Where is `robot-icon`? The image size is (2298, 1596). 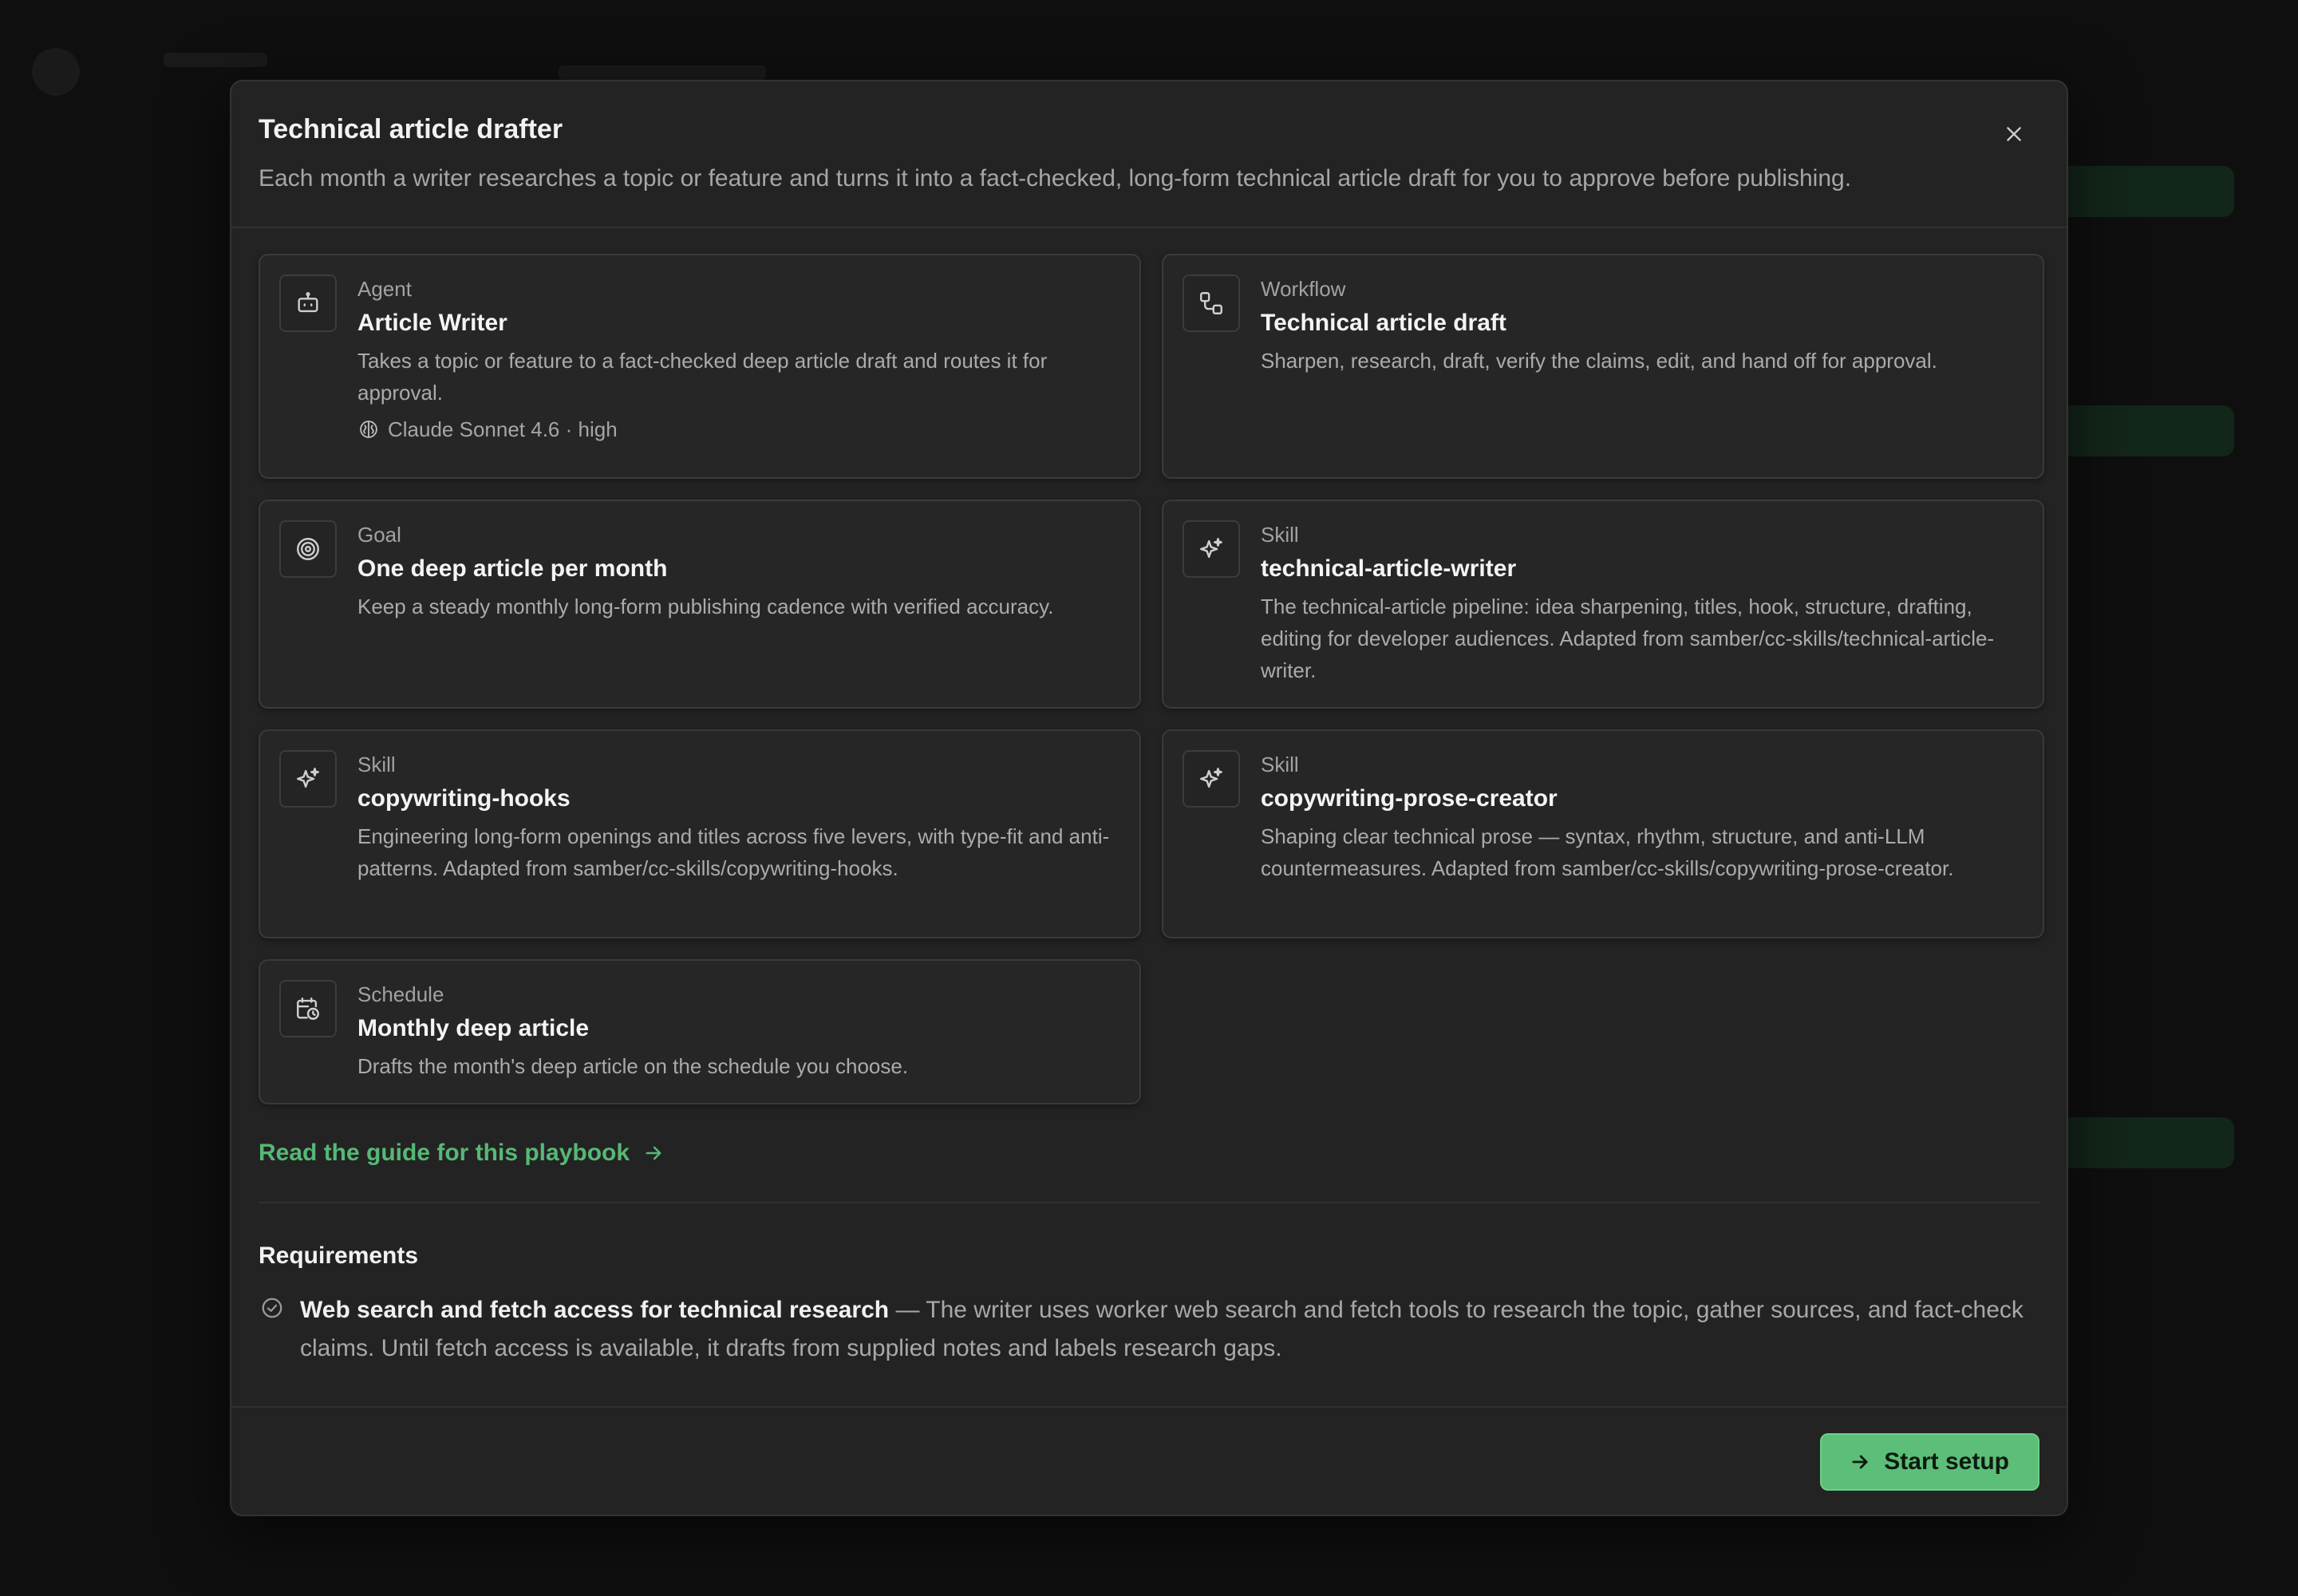 robot-icon is located at coordinates (308, 302).